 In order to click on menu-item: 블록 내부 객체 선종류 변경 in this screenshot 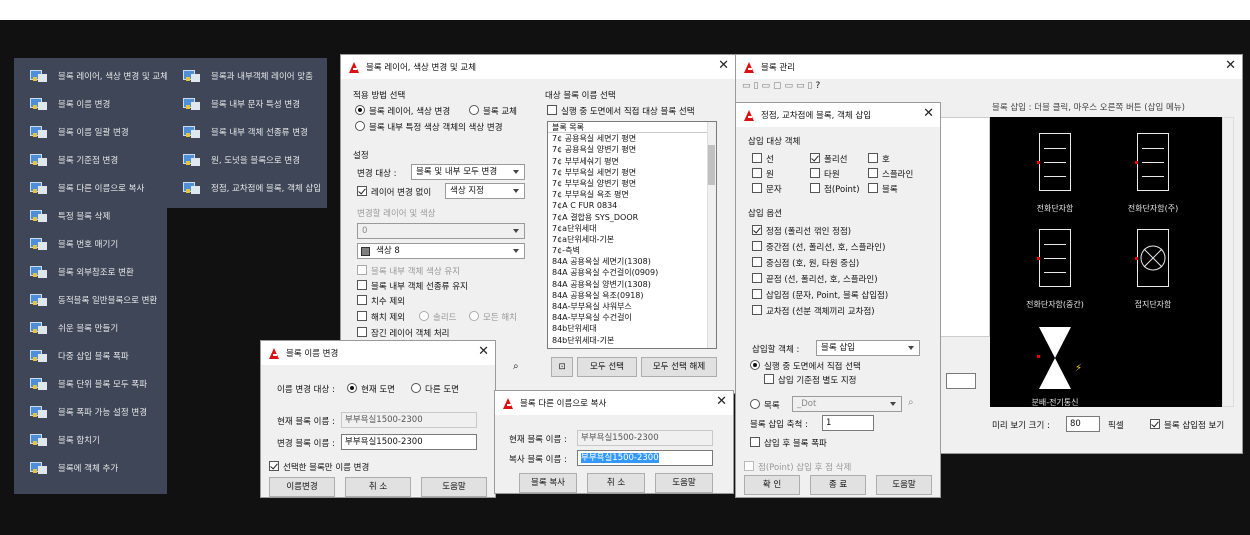, I will do `click(237, 132)`.